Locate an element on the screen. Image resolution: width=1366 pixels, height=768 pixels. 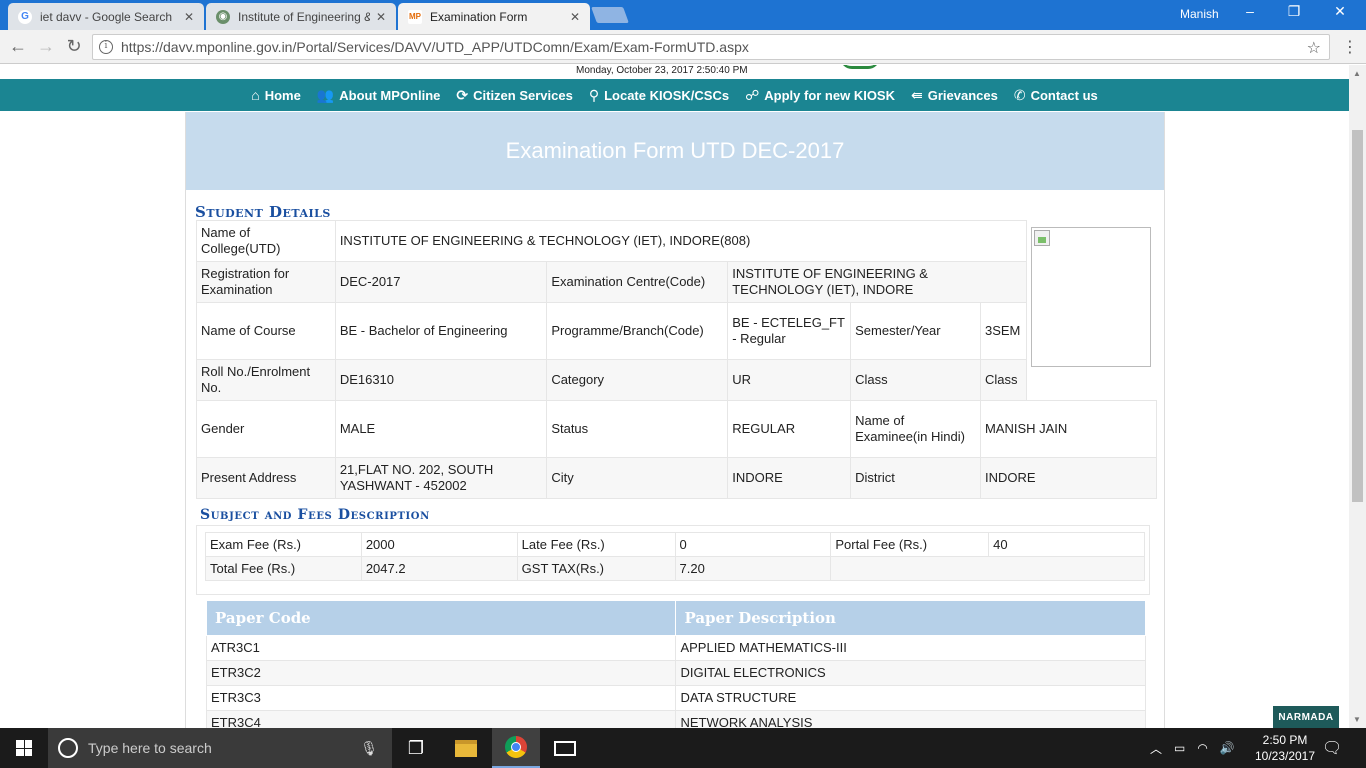
nav-grievances: ⇚ Grievances is located at coordinates (954, 95).